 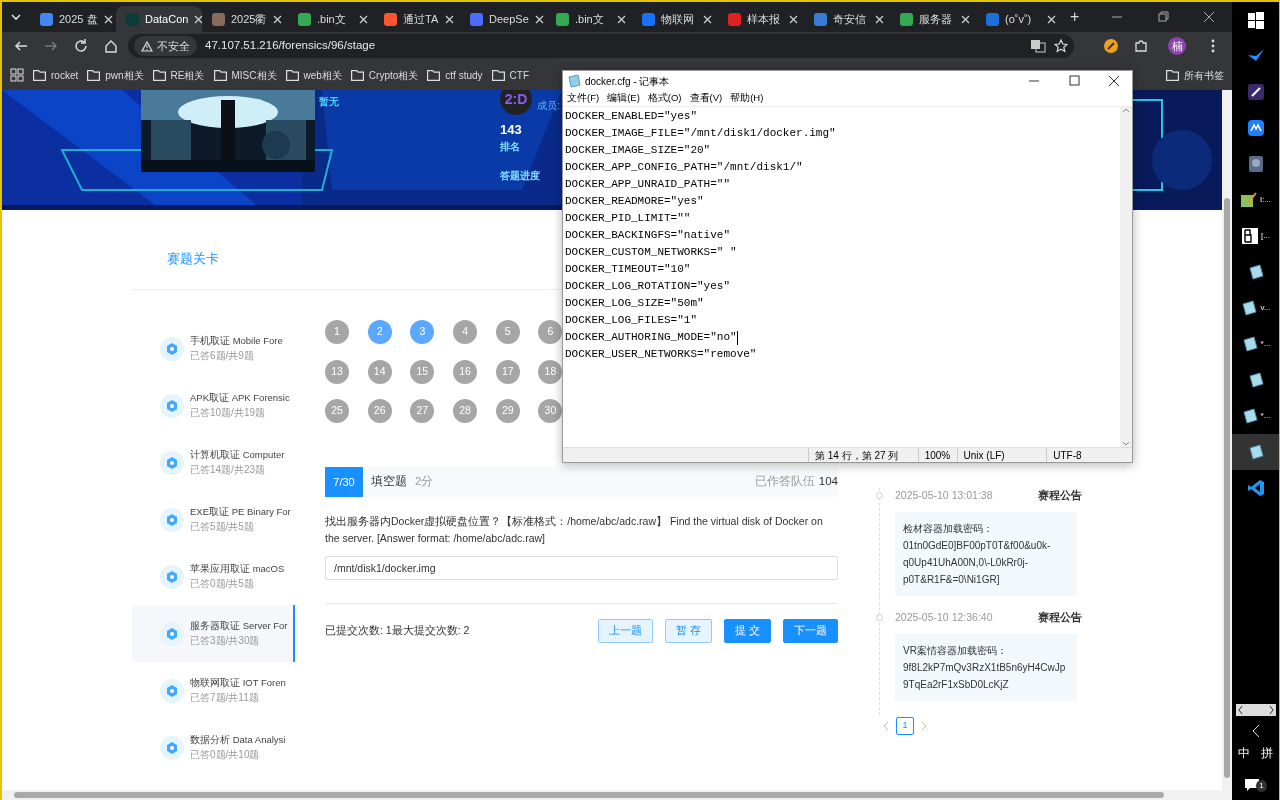 What do you see at coordinates (574, 530) in the screenshot?
I see `question-text: 找出服务器内Docker虚拟硬盘位置？【标准格式：/home/abc/adc.raw】 Find the virtual disk of Docker on the server. [Answer format: /home/abc/adc.raw]` at bounding box center [574, 530].